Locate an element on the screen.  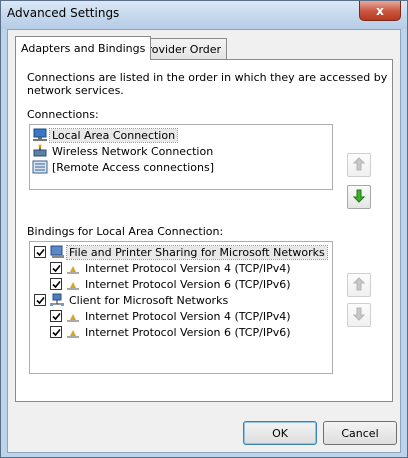
network-connection-icon is located at coordinates (40, 135).